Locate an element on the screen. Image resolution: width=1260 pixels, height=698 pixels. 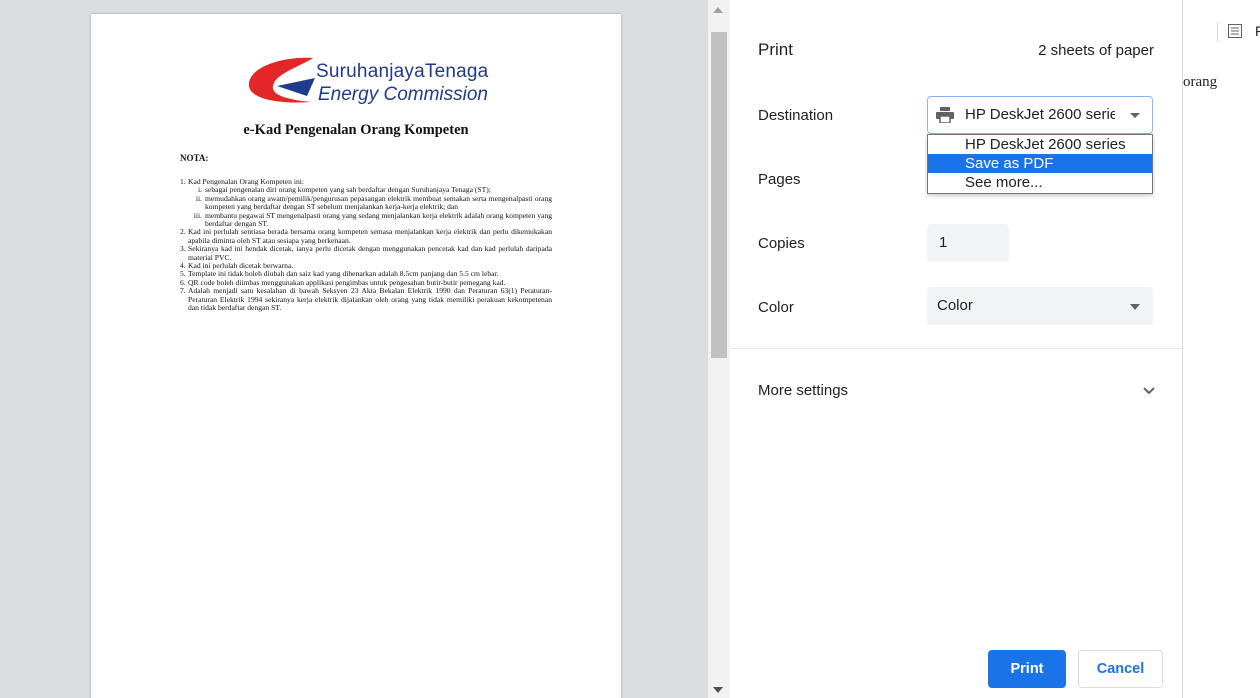
sheet-count: 2 sheets of paper is located at coordinates (1096, 50).